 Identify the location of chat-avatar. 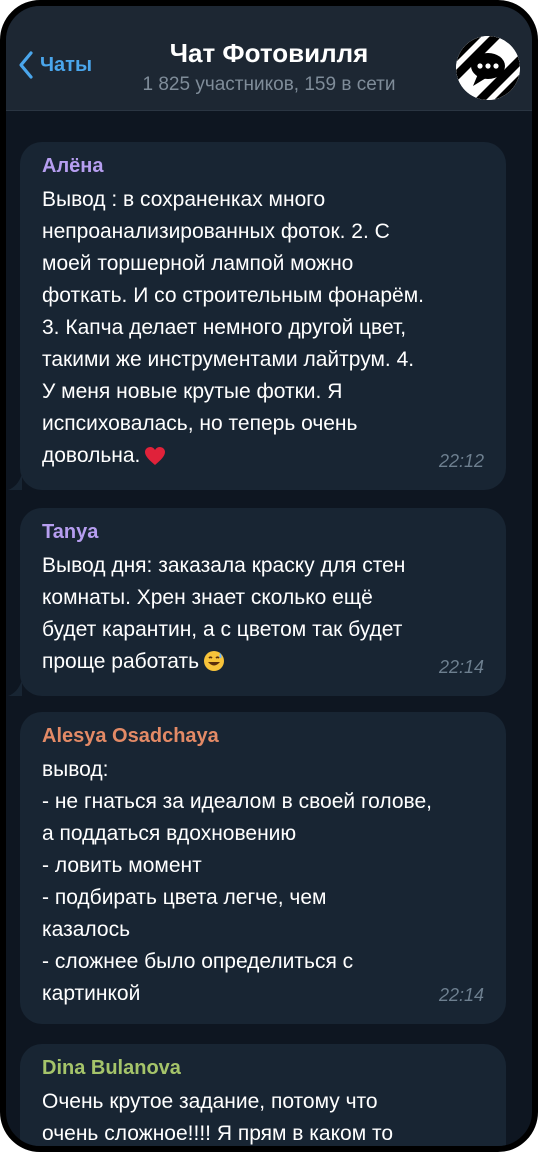
(488, 68).